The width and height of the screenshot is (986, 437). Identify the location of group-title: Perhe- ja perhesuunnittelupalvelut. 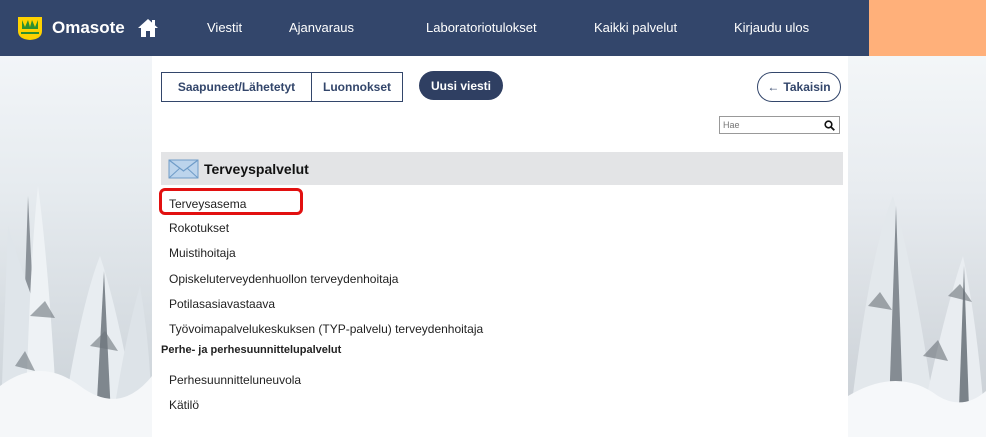
(251, 350).